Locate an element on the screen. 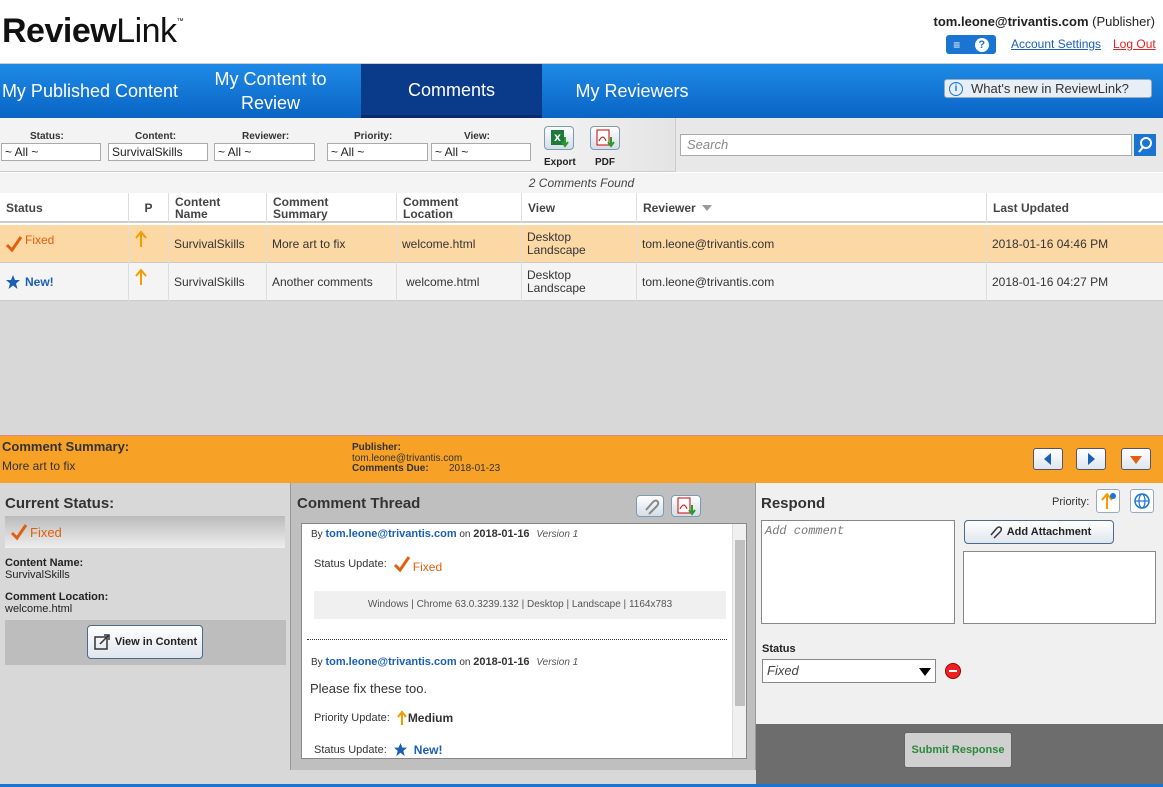 The height and width of the screenshot is (787, 1163). remove-status-icon is located at coordinates (953, 671).